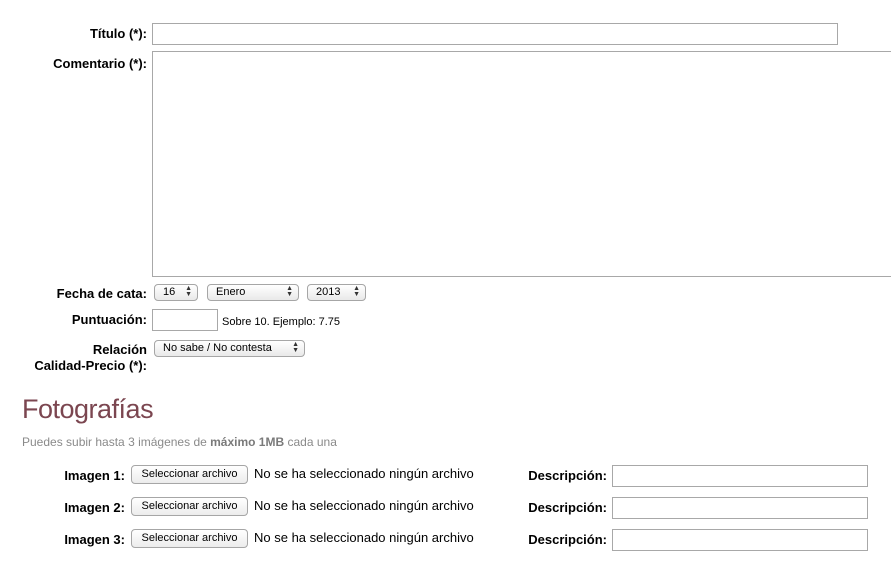 The image size is (891, 579). Describe the element at coordinates (364, 473) in the screenshot. I see `imagen-1-status: No se ha seleccionado ningún archivo` at that location.